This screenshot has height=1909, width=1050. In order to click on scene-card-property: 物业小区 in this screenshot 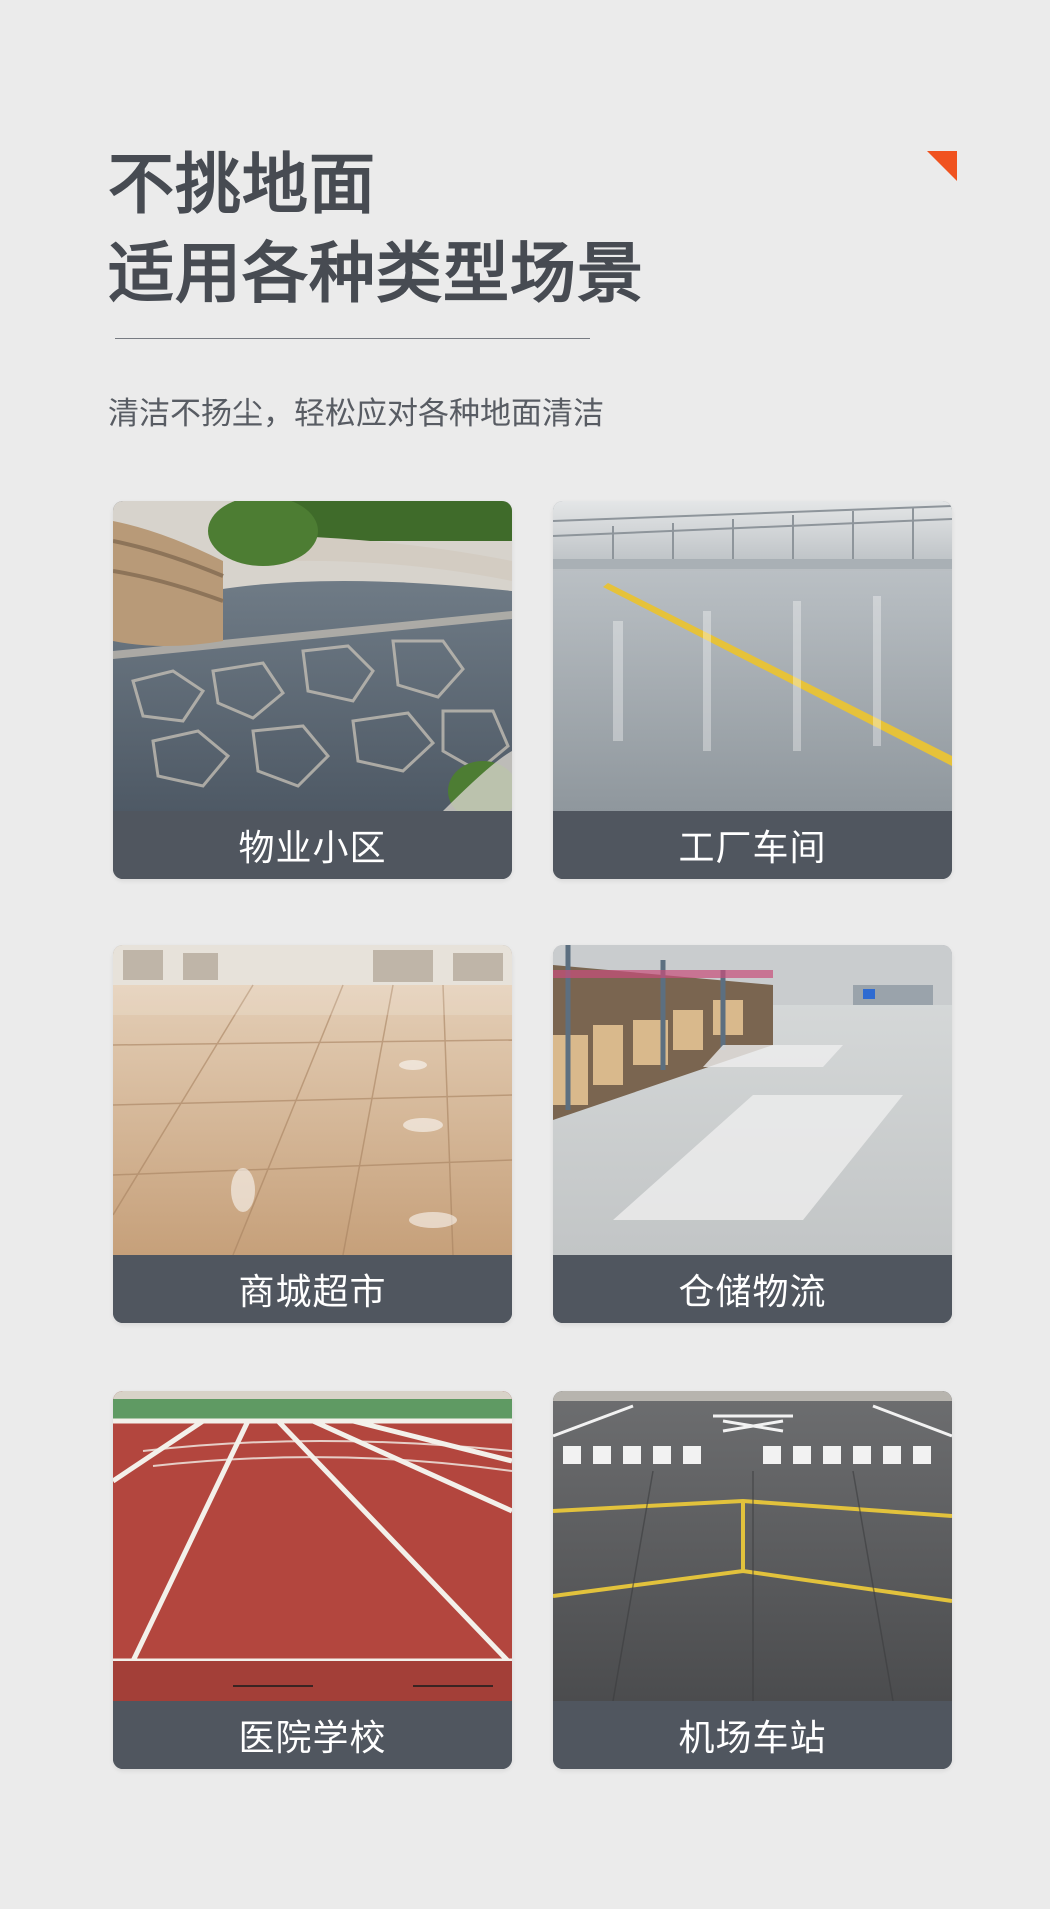, I will do `click(312, 690)`.